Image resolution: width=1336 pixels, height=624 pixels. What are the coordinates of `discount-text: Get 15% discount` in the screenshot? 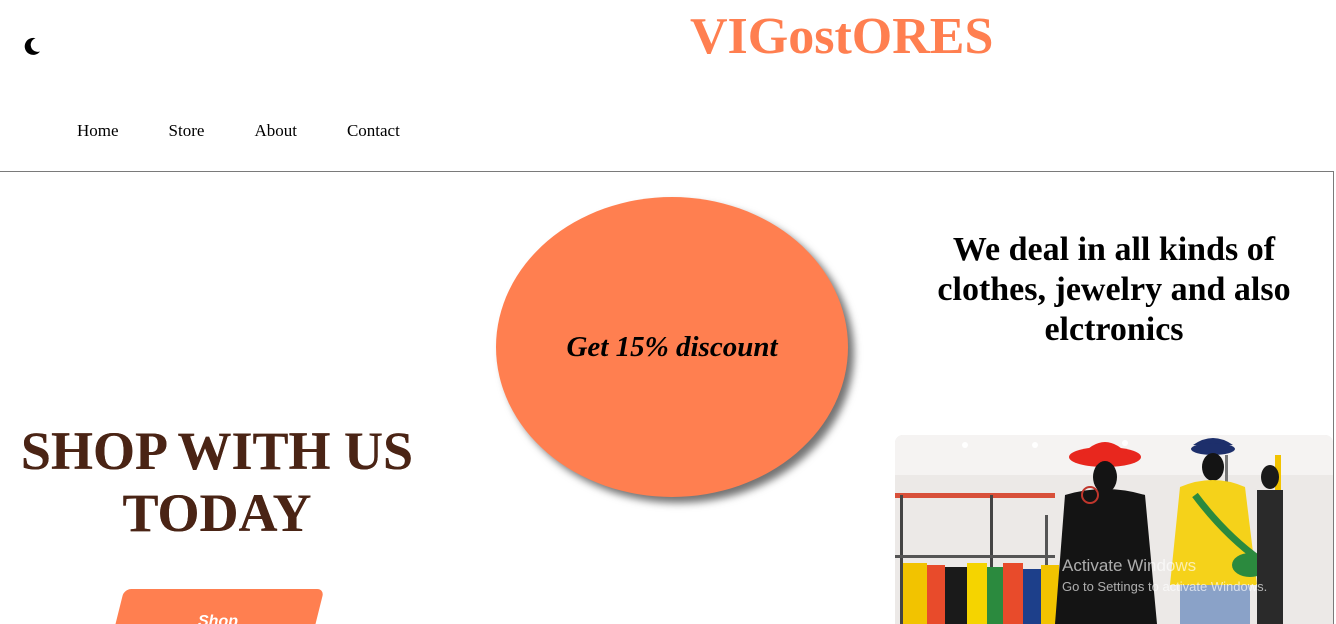 It's located at (672, 346).